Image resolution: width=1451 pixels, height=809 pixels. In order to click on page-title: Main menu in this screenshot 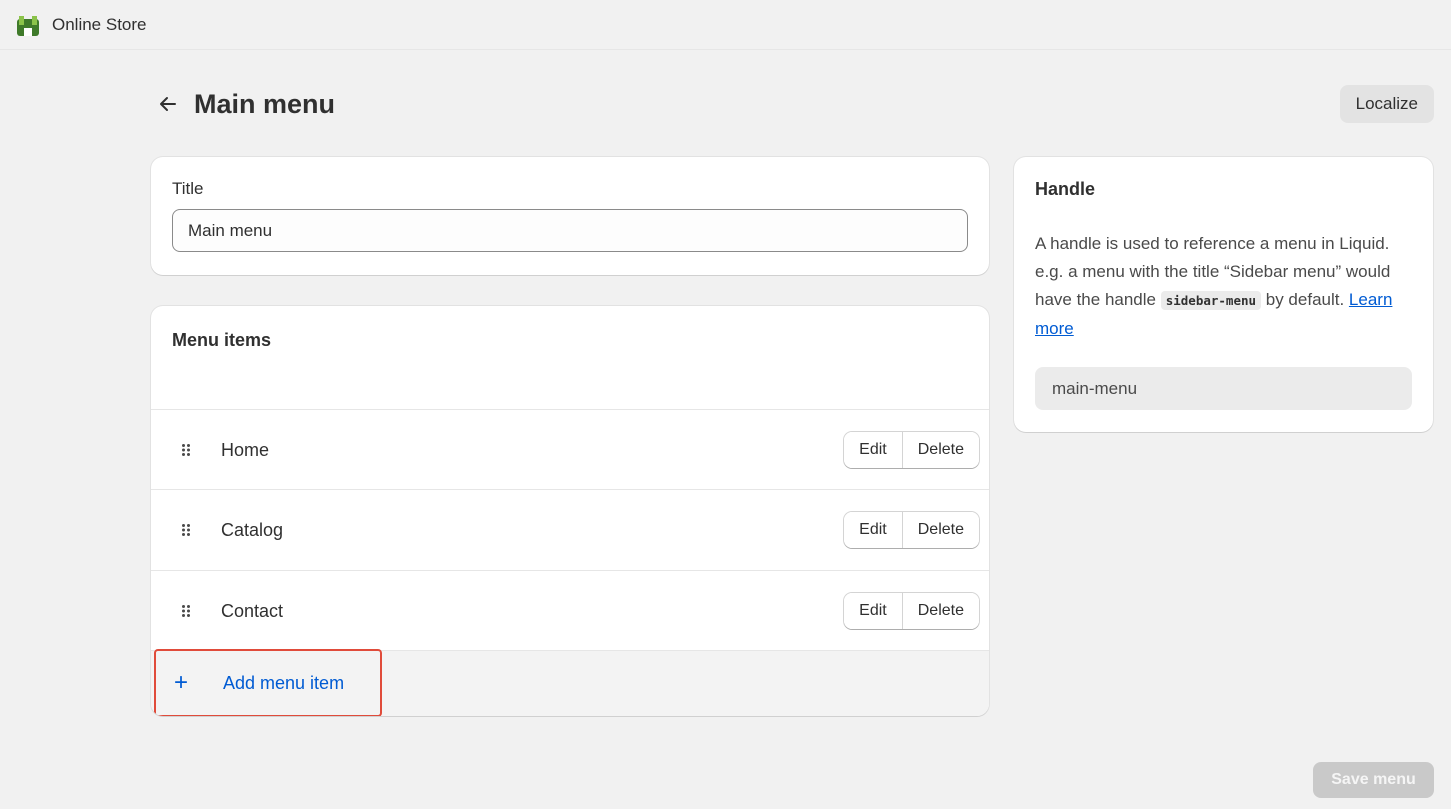, I will do `click(265, 103)`.